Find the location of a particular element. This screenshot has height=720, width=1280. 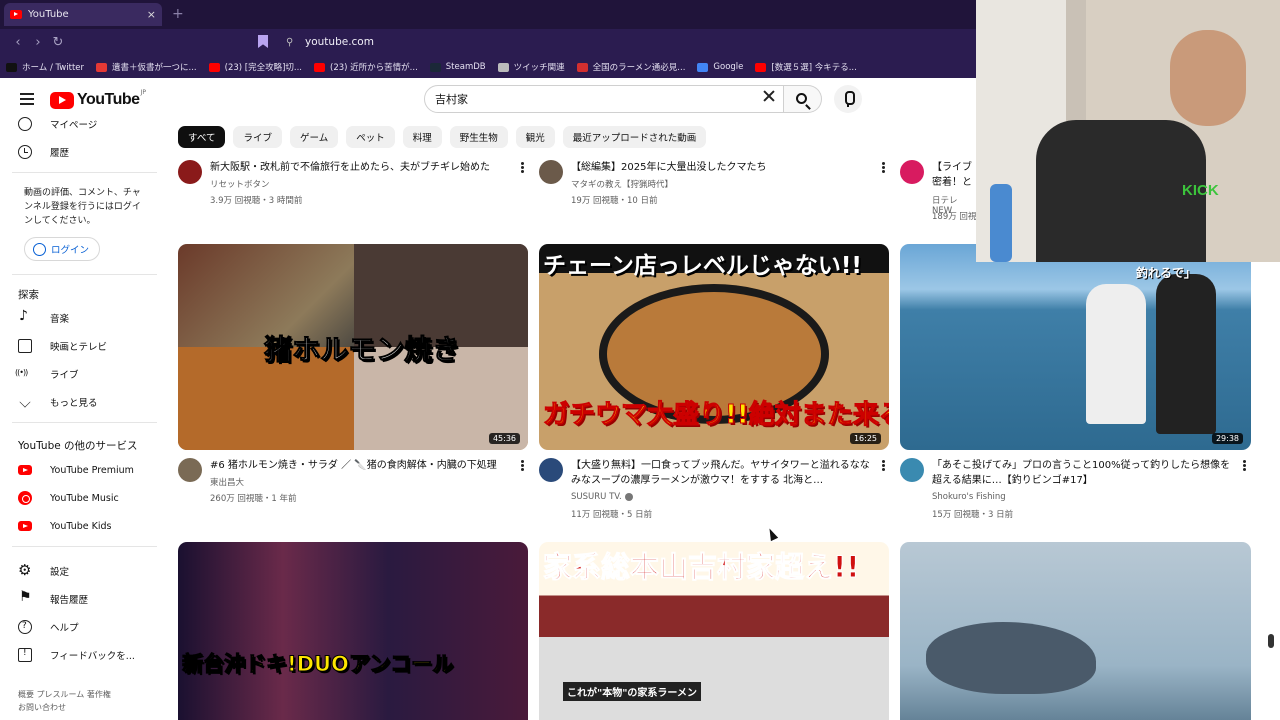

sidebar-item-mypage: マイページ is located at coordinates (57, 124).